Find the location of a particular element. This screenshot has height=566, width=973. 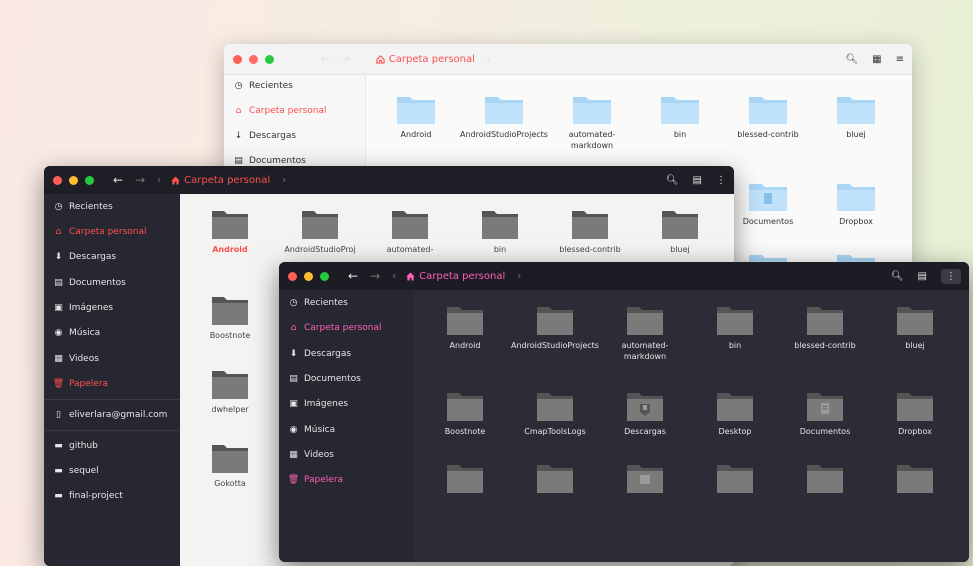

folder-item: Descargas is located at coordinates (645, 413).